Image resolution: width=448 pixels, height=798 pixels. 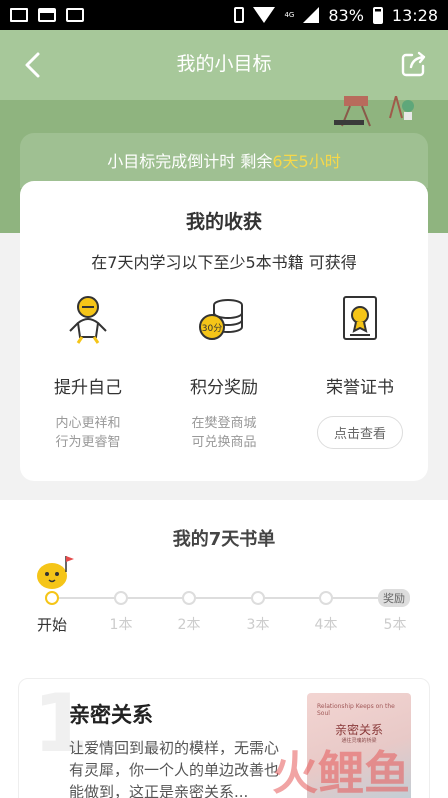 I want to click on download-icon, so click(x=47, y=15).